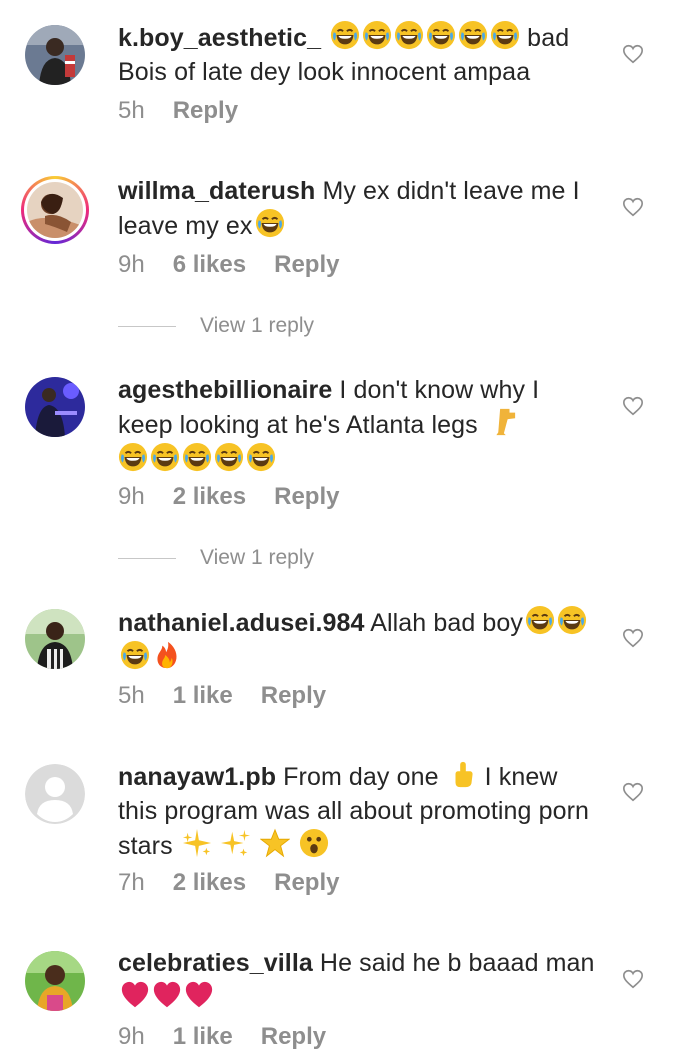 Image resolution: width=675 pixels, height=1059 pixels. I want to click on pointing-up-emoji, so click(463, 774).